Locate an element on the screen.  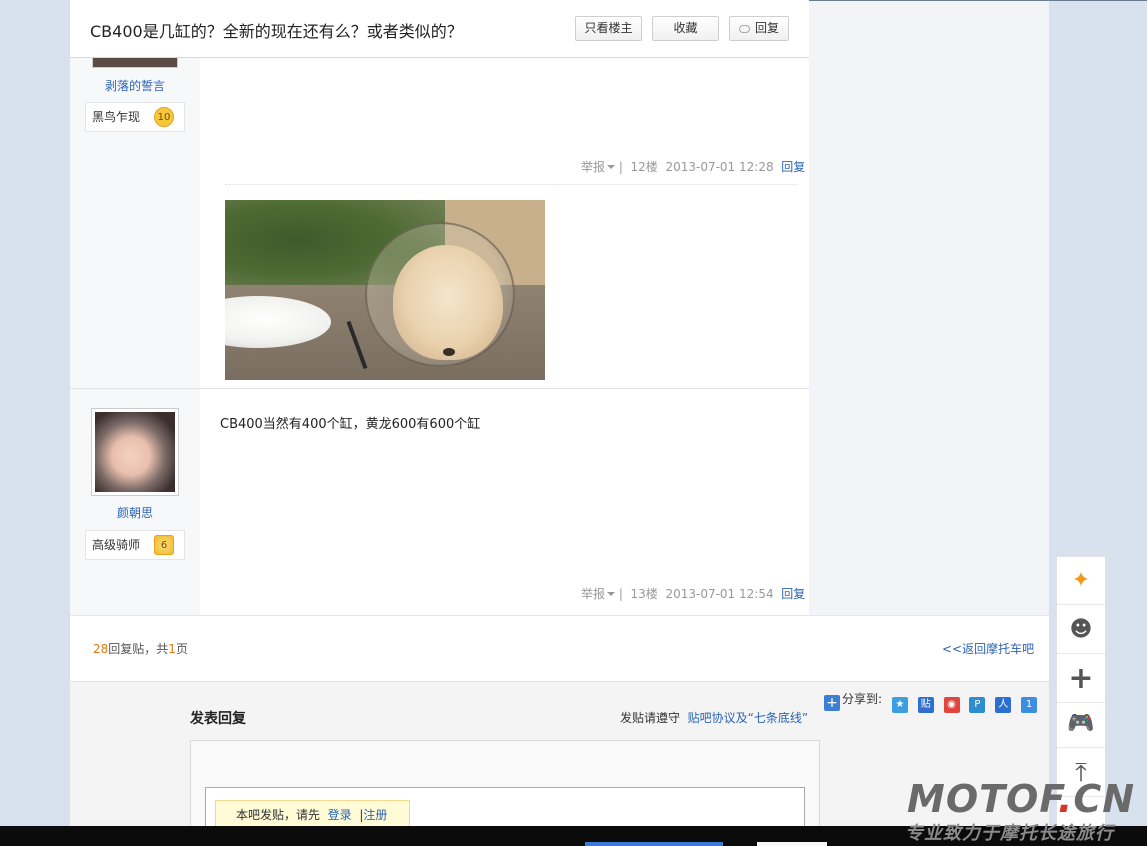
qzone-icon: ★ is located at coordinates (899, 705).